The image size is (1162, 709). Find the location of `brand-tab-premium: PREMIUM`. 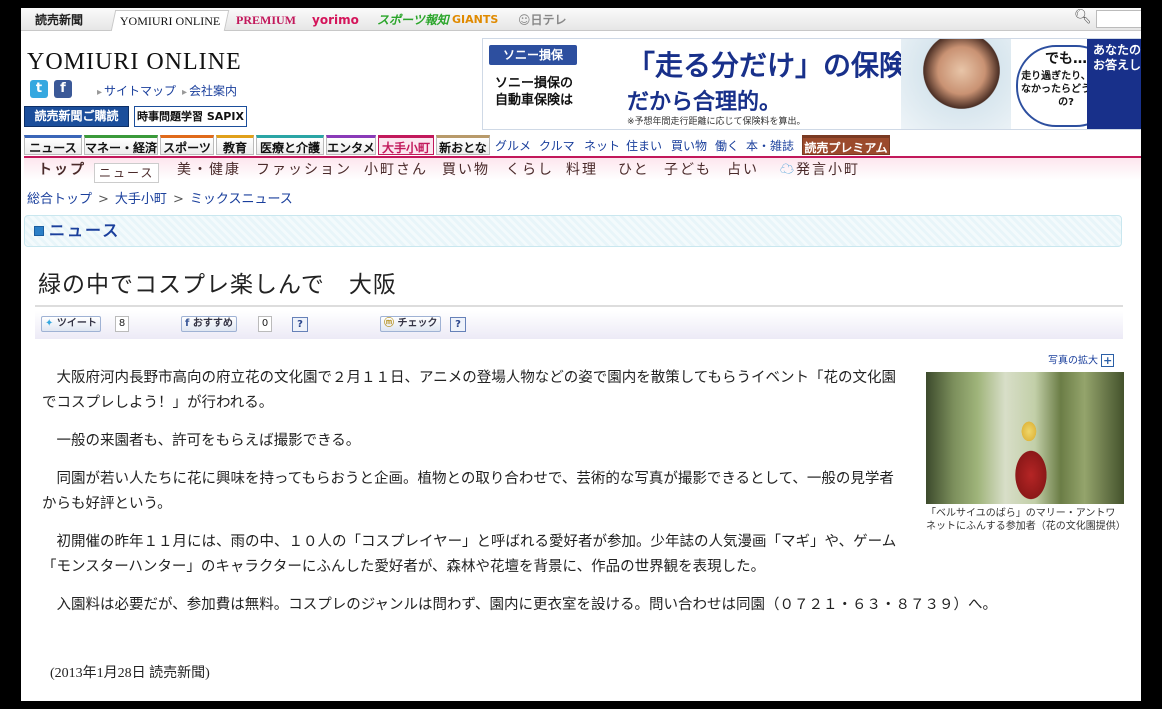

brand-tab-premium: PREMIUM is located at coordinates (266, 20).